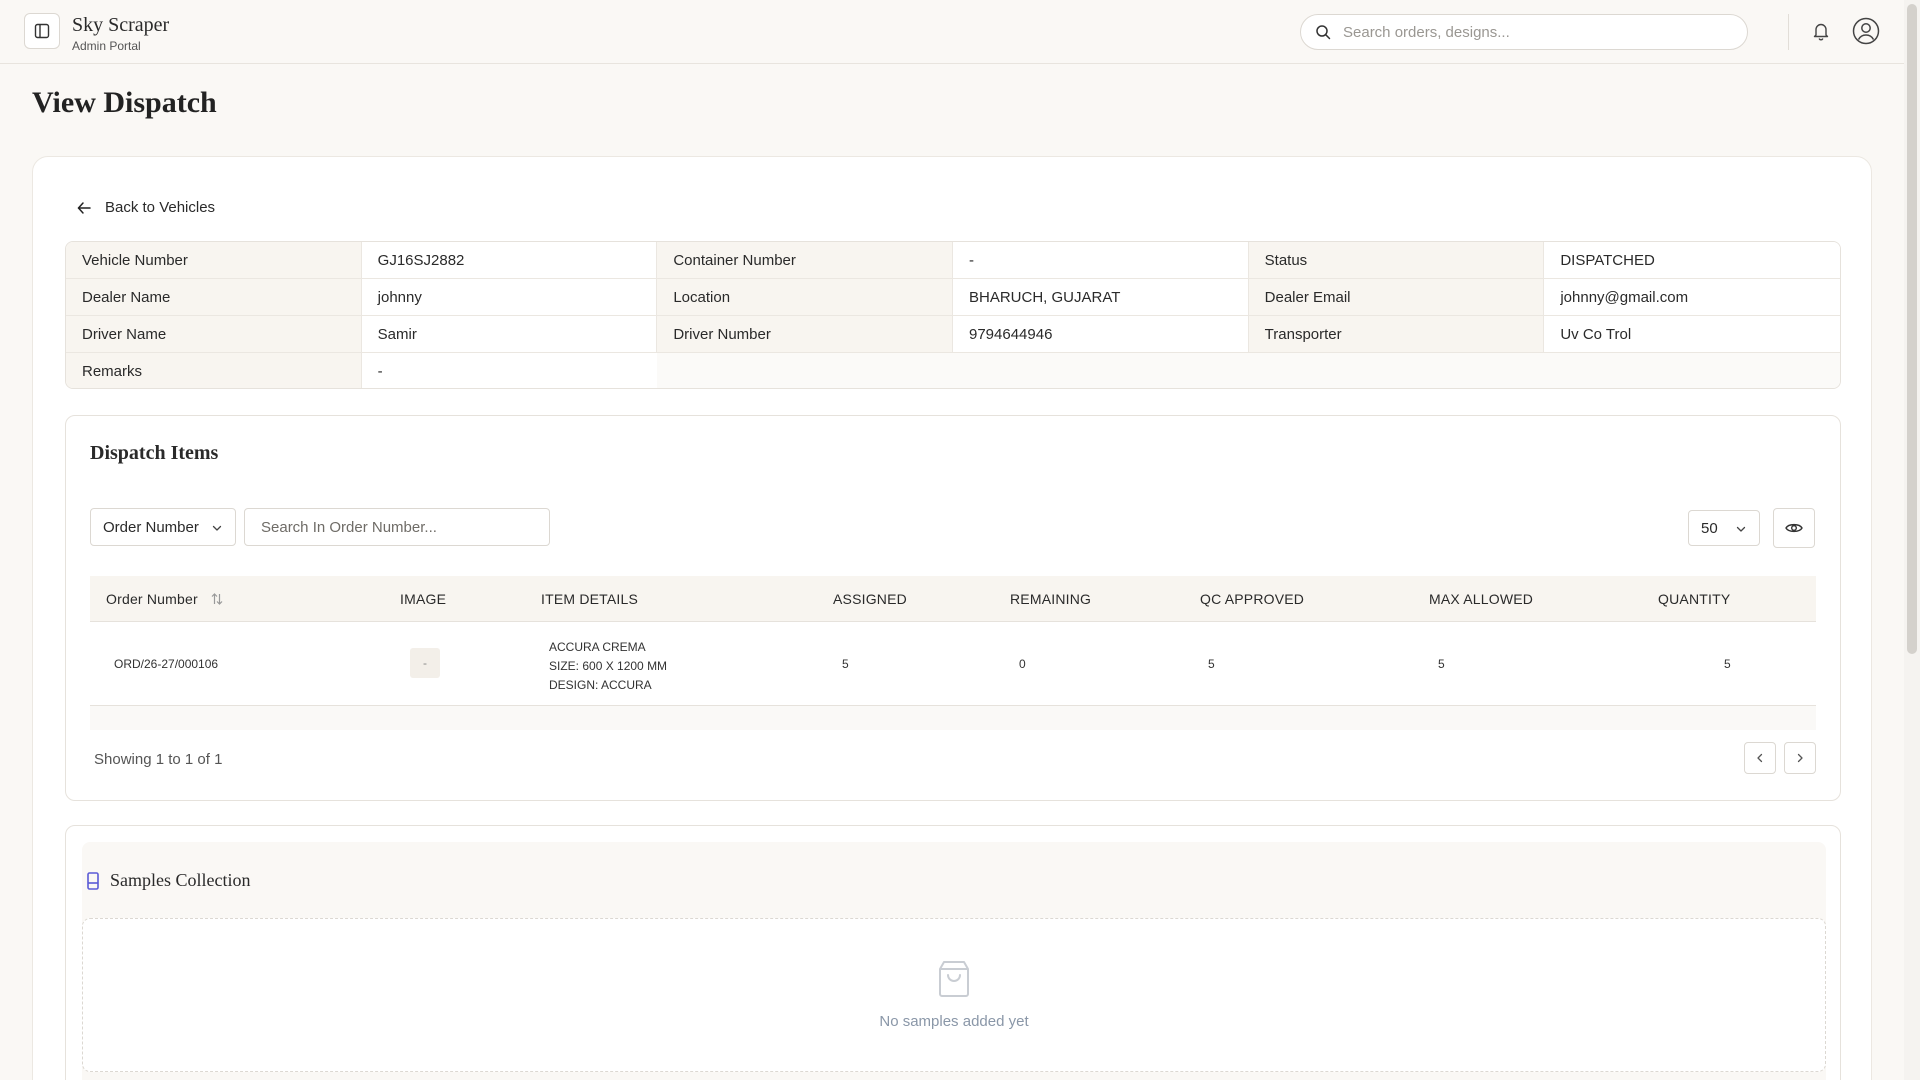  I want to click on brand: Sky Scraper Admin Portal, so click(120, 33).